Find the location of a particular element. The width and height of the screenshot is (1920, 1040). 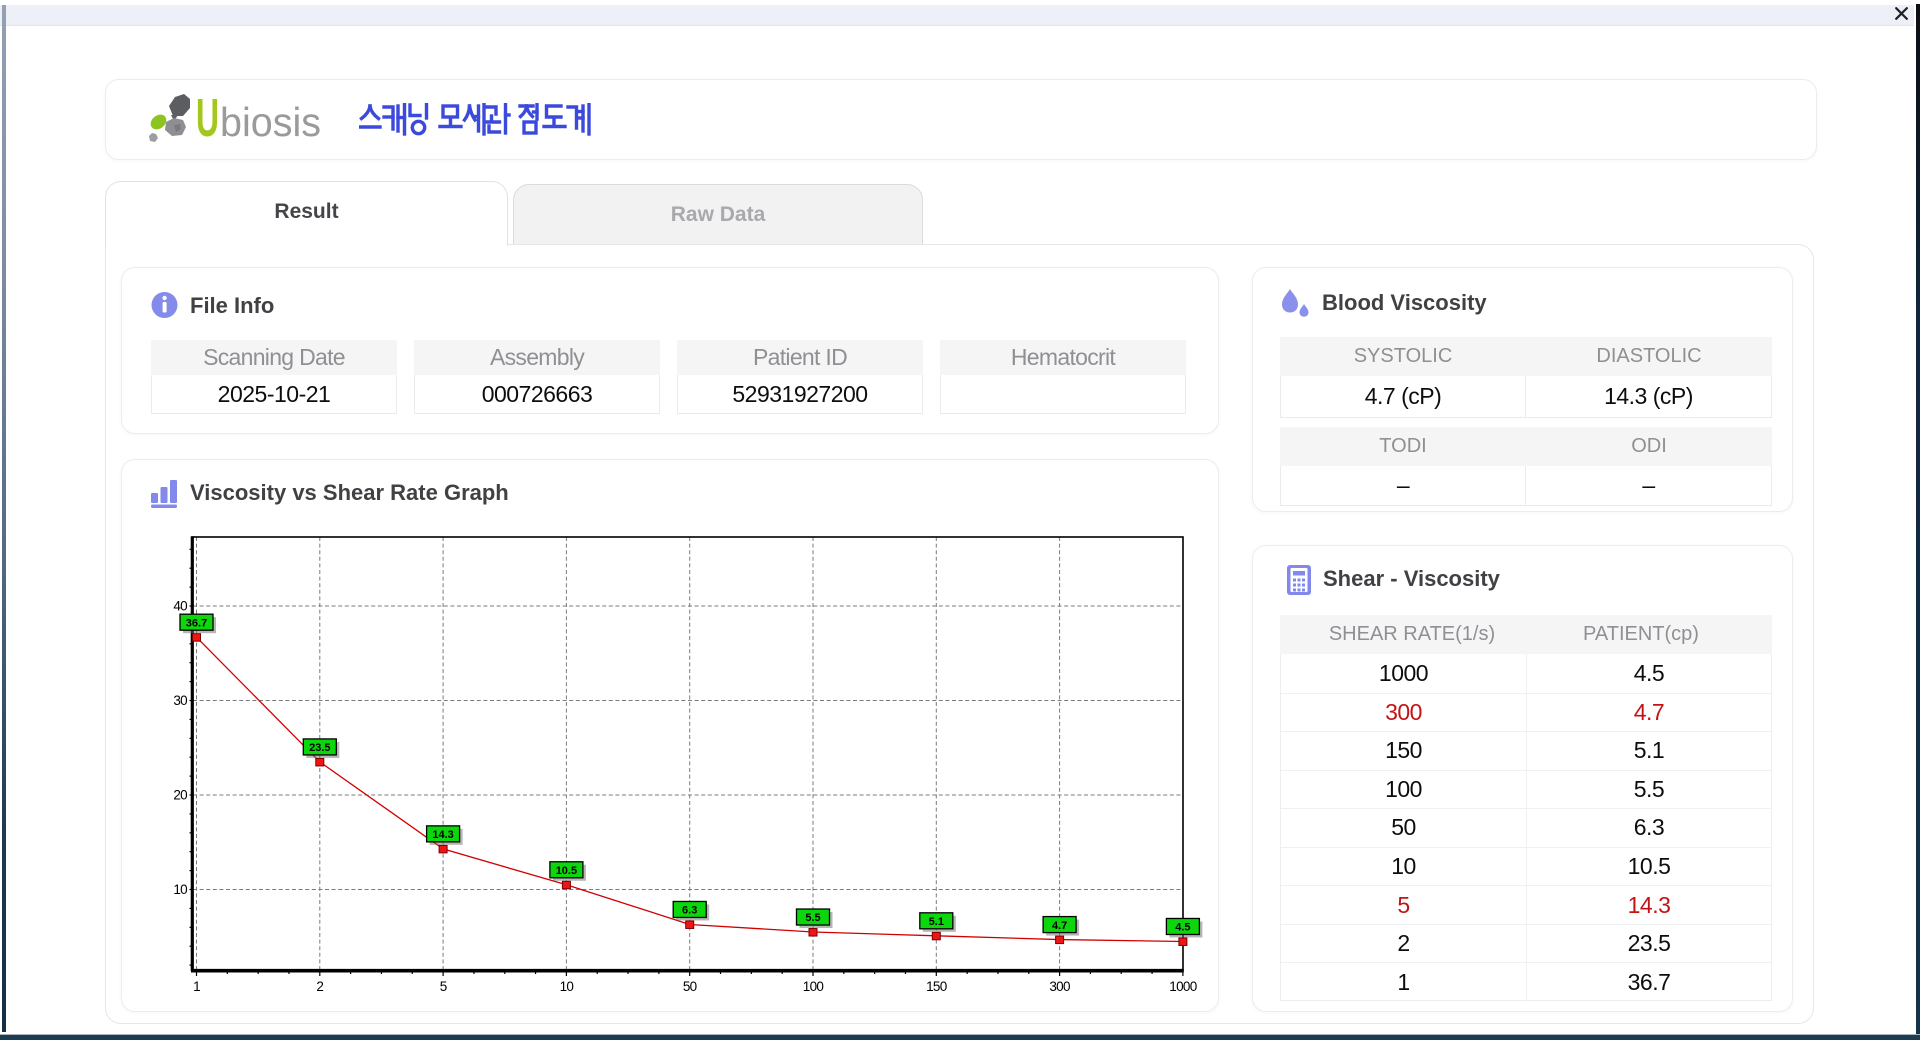

svg-text: 5 is located at coordinates (443, 986).